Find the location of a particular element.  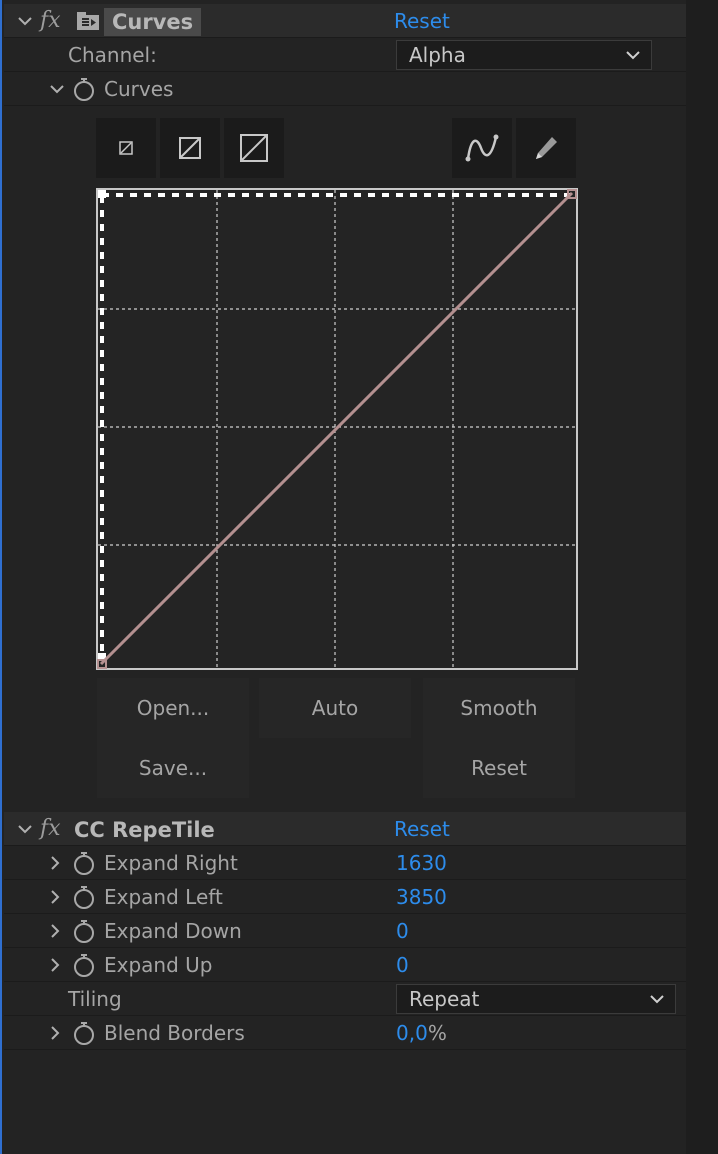

param-label: Expand Left is located at coordinates (163, 897).